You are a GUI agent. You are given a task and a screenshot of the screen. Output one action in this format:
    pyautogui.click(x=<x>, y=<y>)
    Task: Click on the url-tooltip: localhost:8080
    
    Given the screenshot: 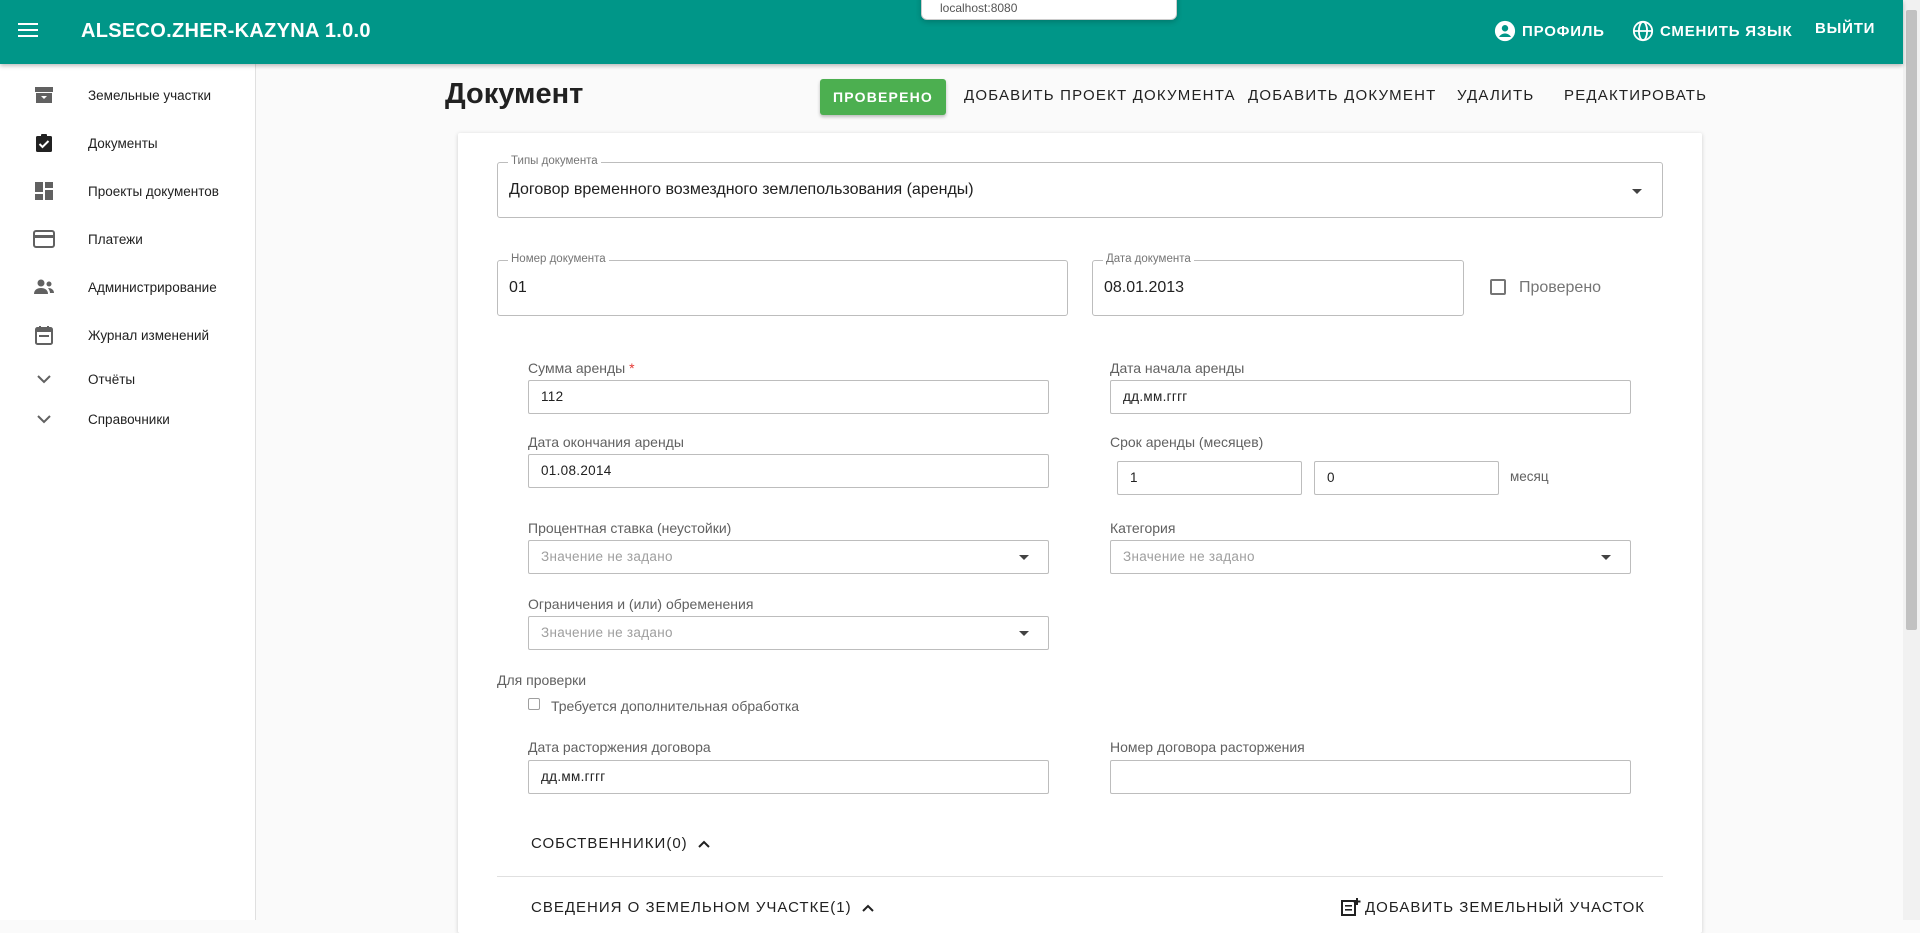 What is the action you would take?
    pyautogui.click(x=1049, y=10)
    